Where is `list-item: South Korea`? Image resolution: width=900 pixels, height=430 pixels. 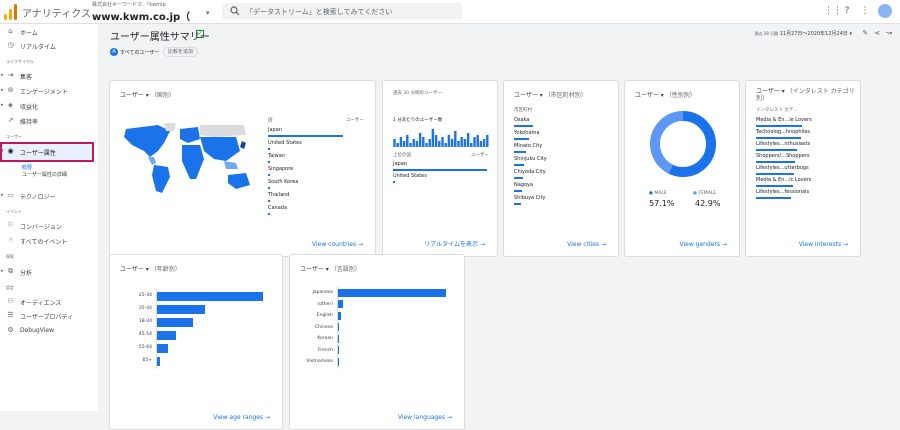 list-item: South Korea is located at coordinates (283, 182).